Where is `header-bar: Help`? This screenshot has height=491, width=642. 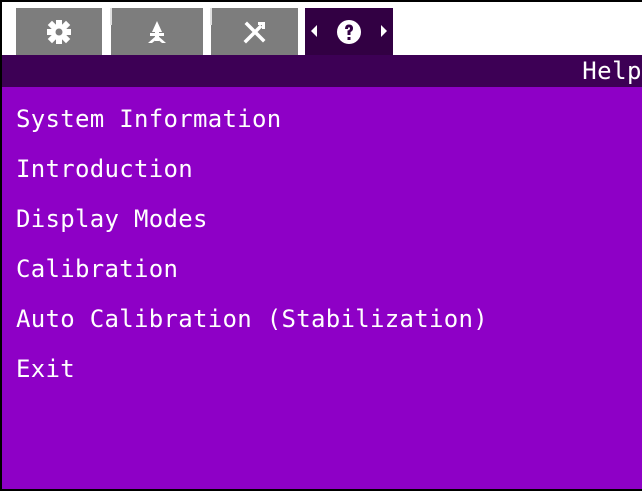
header-bar: Help is located at coordinates (322, 71).